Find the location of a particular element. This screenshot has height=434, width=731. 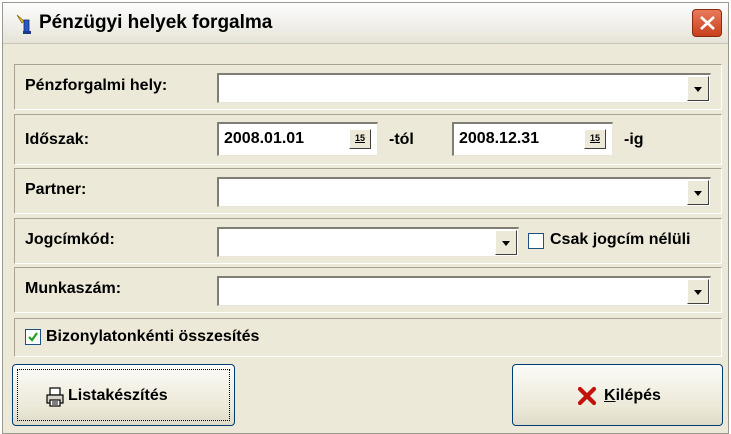

munkaszam-label: Munkaszám: is located at coordinates (73, 288).